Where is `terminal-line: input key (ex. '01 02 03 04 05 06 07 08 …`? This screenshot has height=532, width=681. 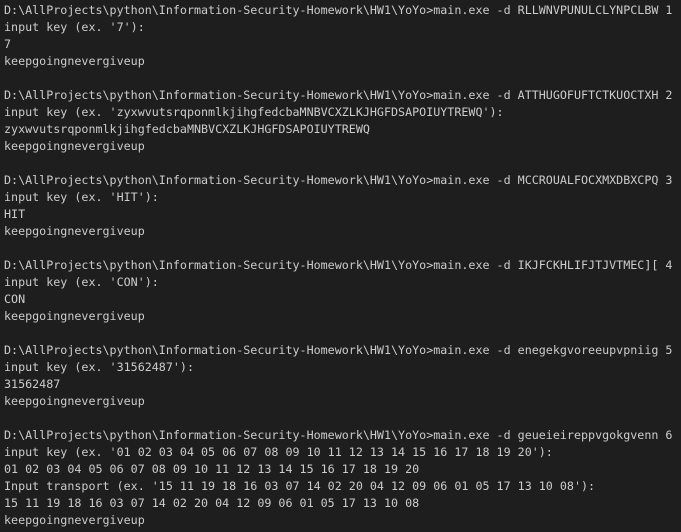
terminal-line: input key (ex. '01 02 03 04 05 06 07 08 … is located at coordinates (278, 452).